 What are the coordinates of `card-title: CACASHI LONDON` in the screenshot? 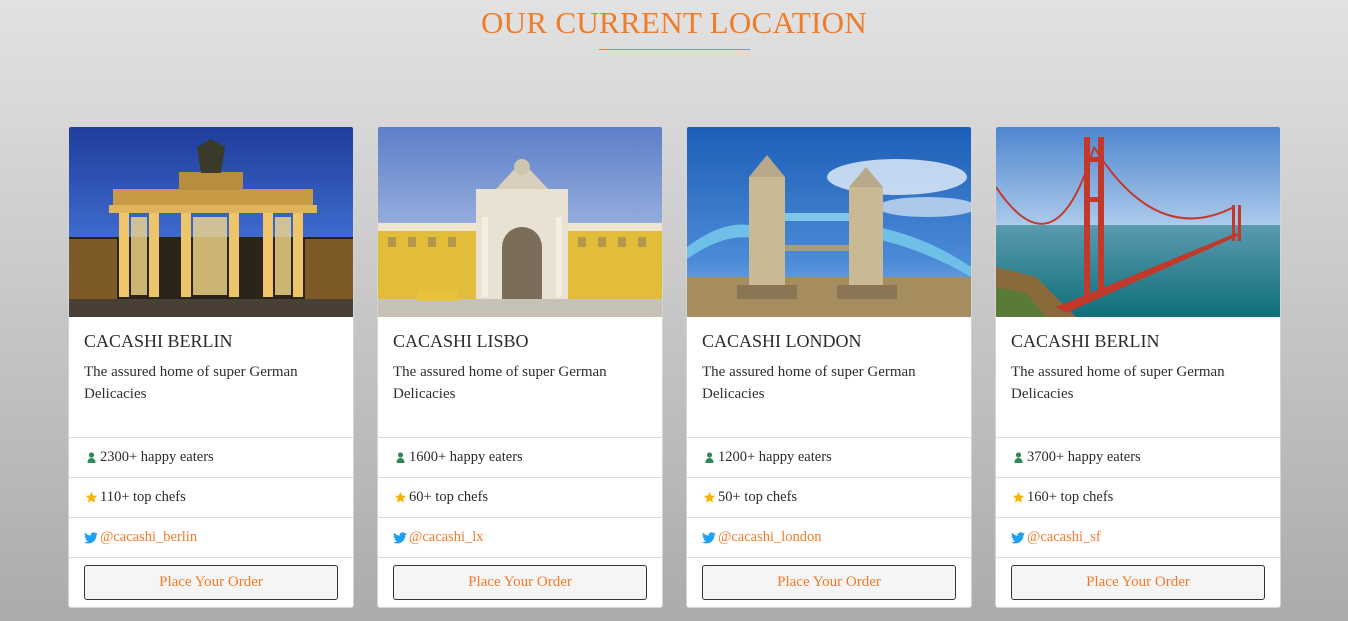 It's located at (782, 341).